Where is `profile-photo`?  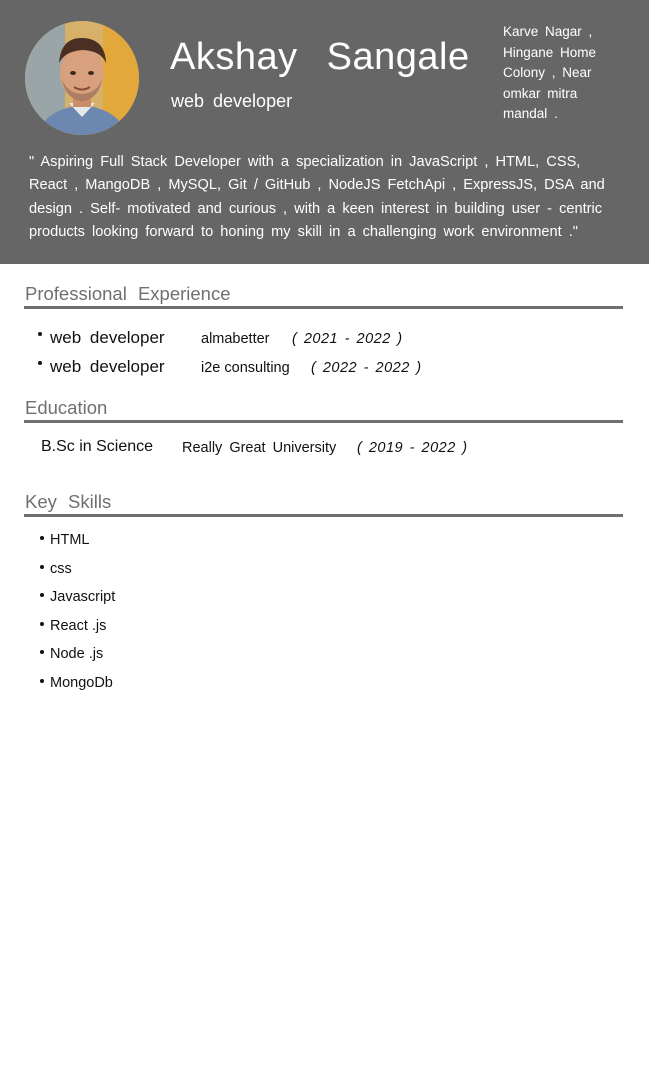 profile-photo is located at coordinates (82, 78).